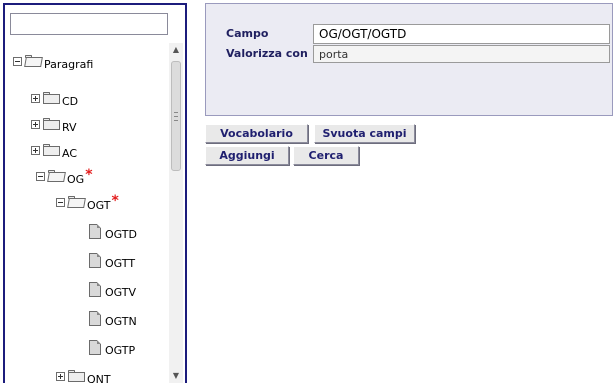 The height and width of the screenshot is (383, 614). I want to click on tree-search-input, so click(89, 24).